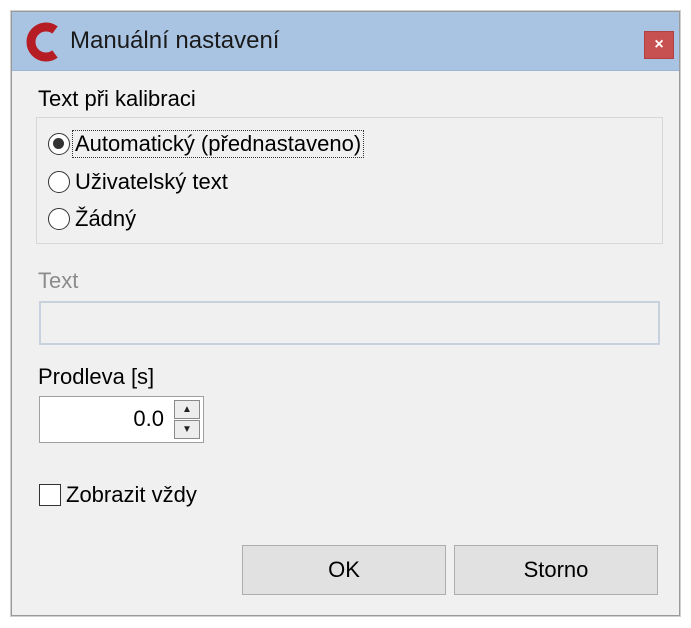 The width and height of the screenshot is (691, 628). I want to click on close-button: ×, so click(659, 45).